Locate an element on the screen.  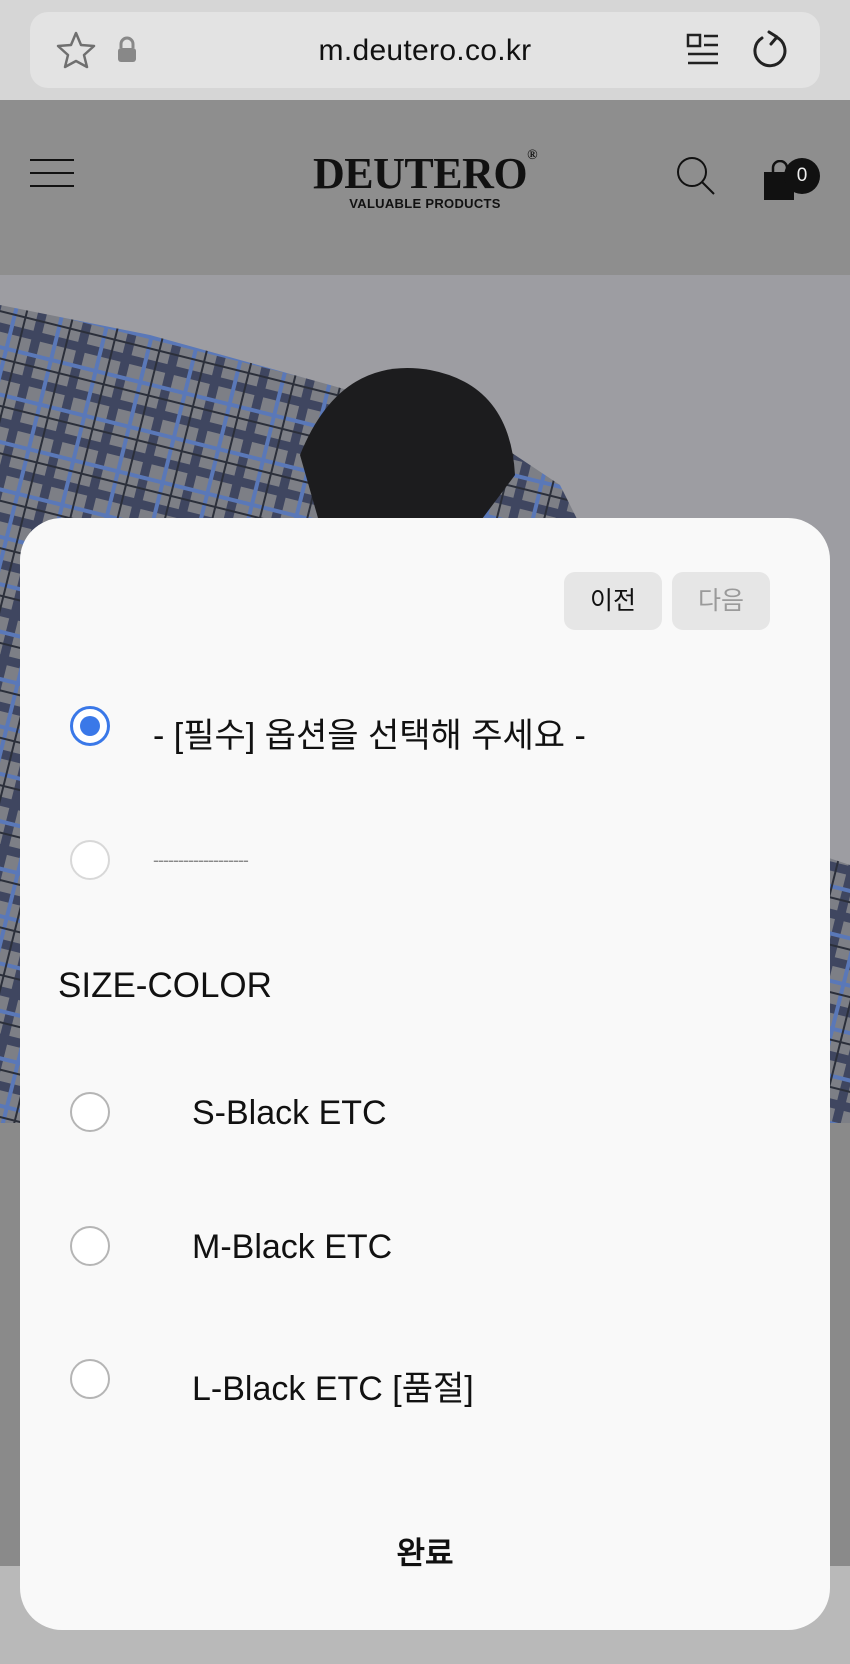
reload-icon is located at coordinates (770, 50).